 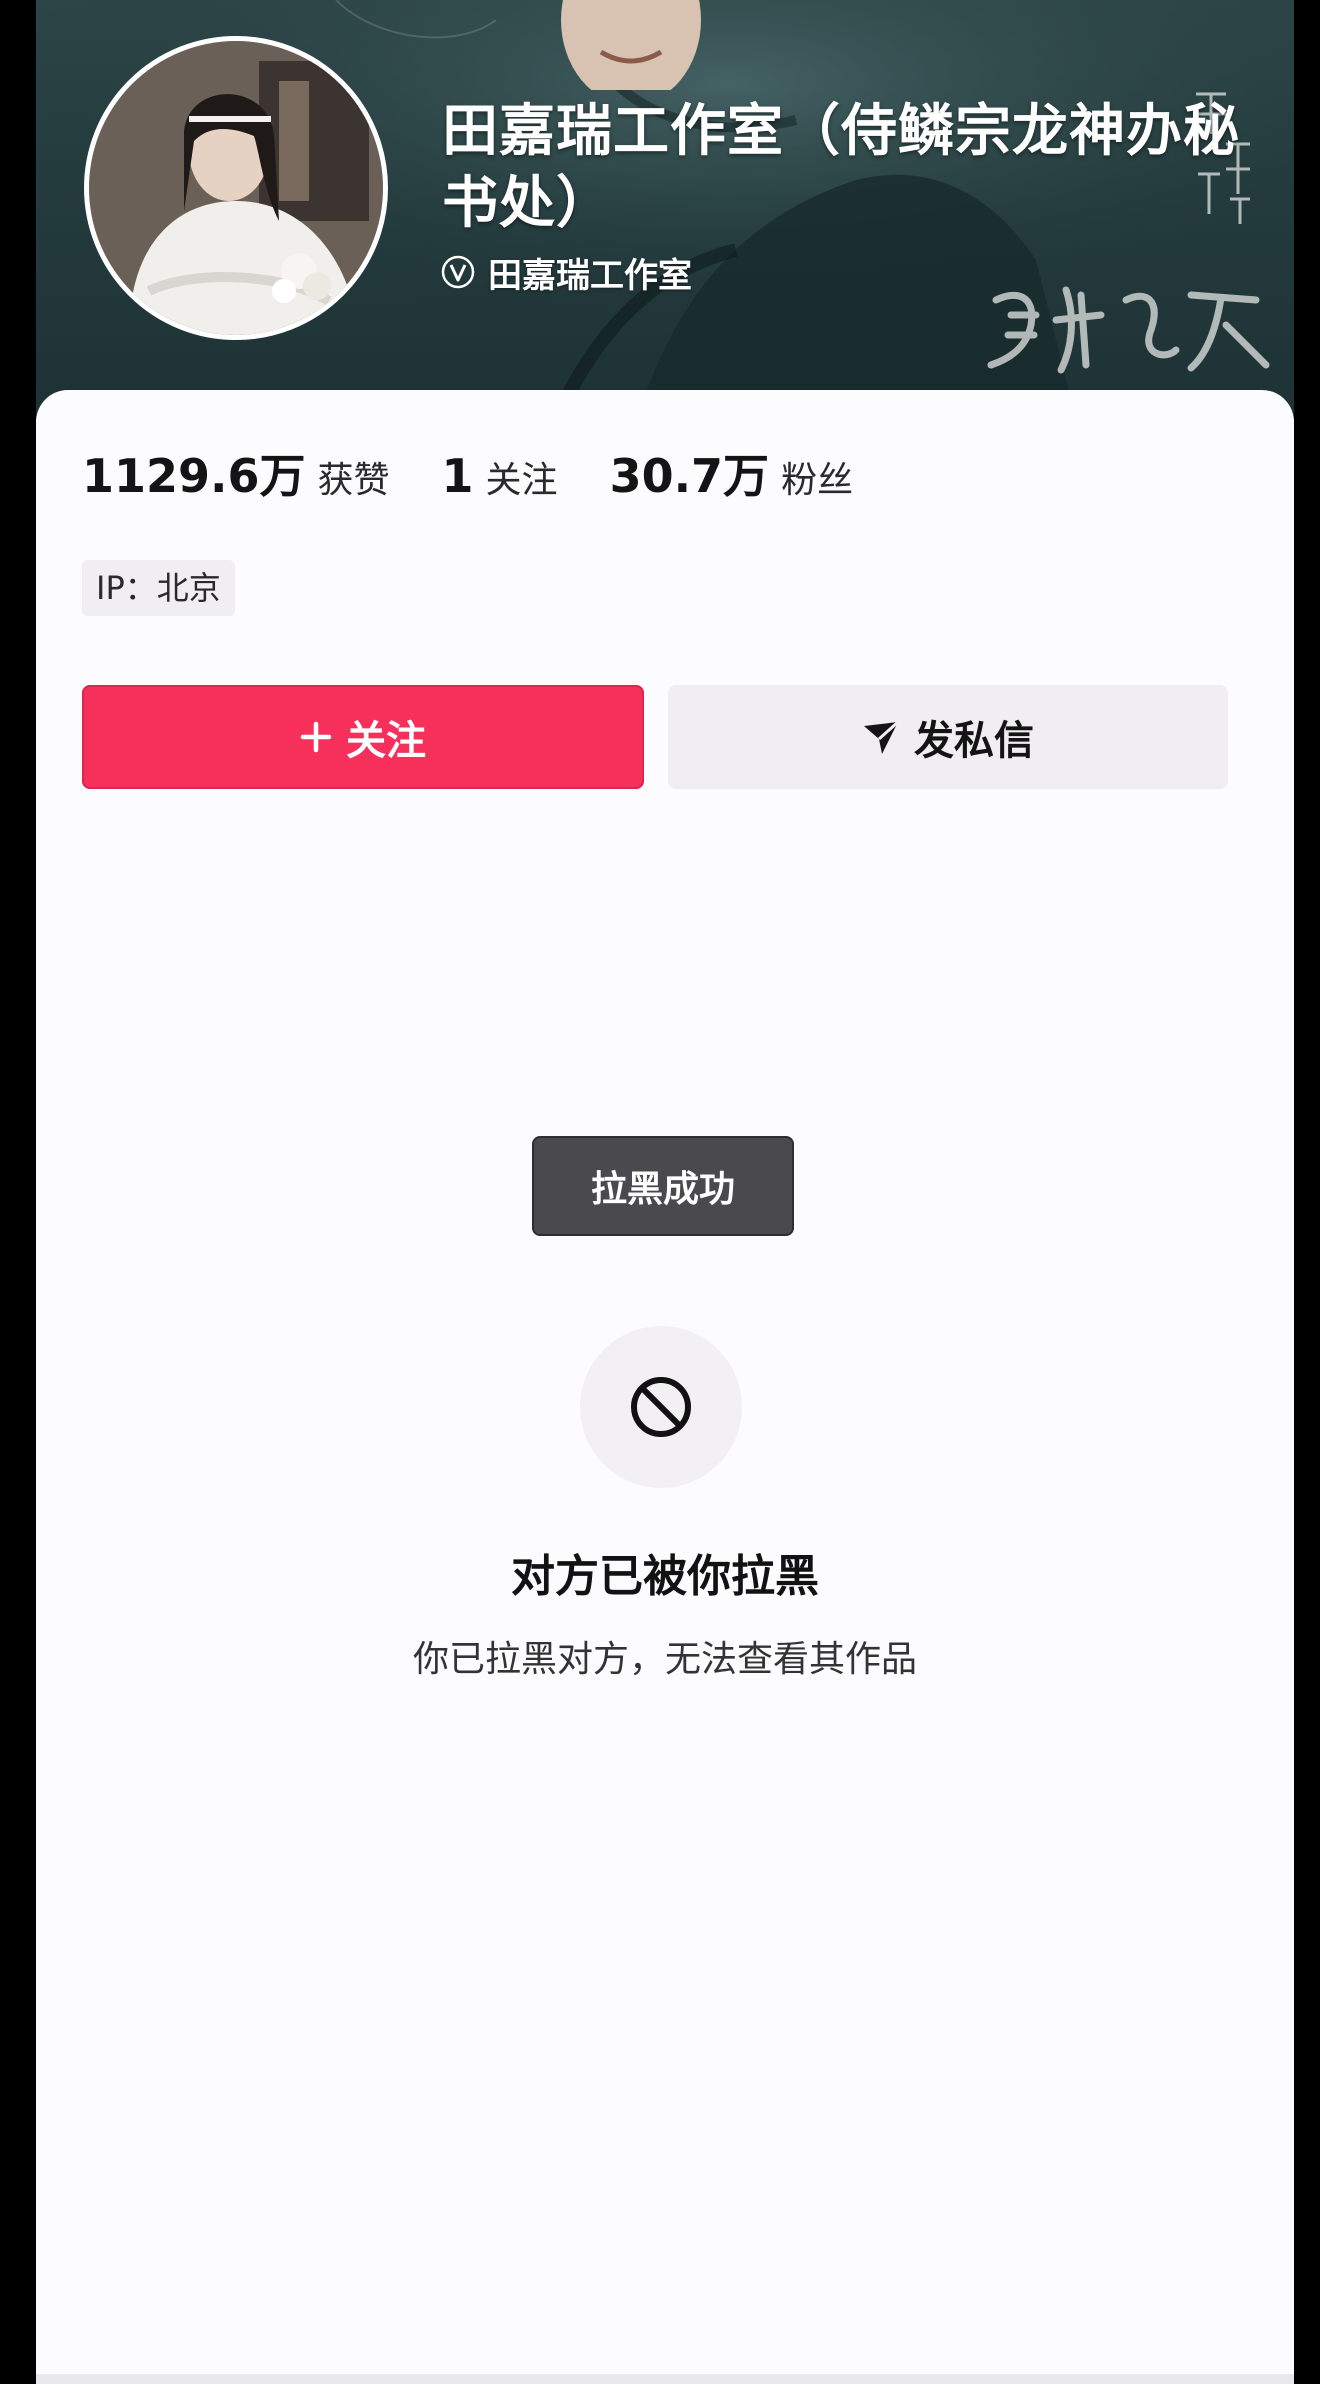 I want to click on send-arrow-icon, so click(x=882, y=737).